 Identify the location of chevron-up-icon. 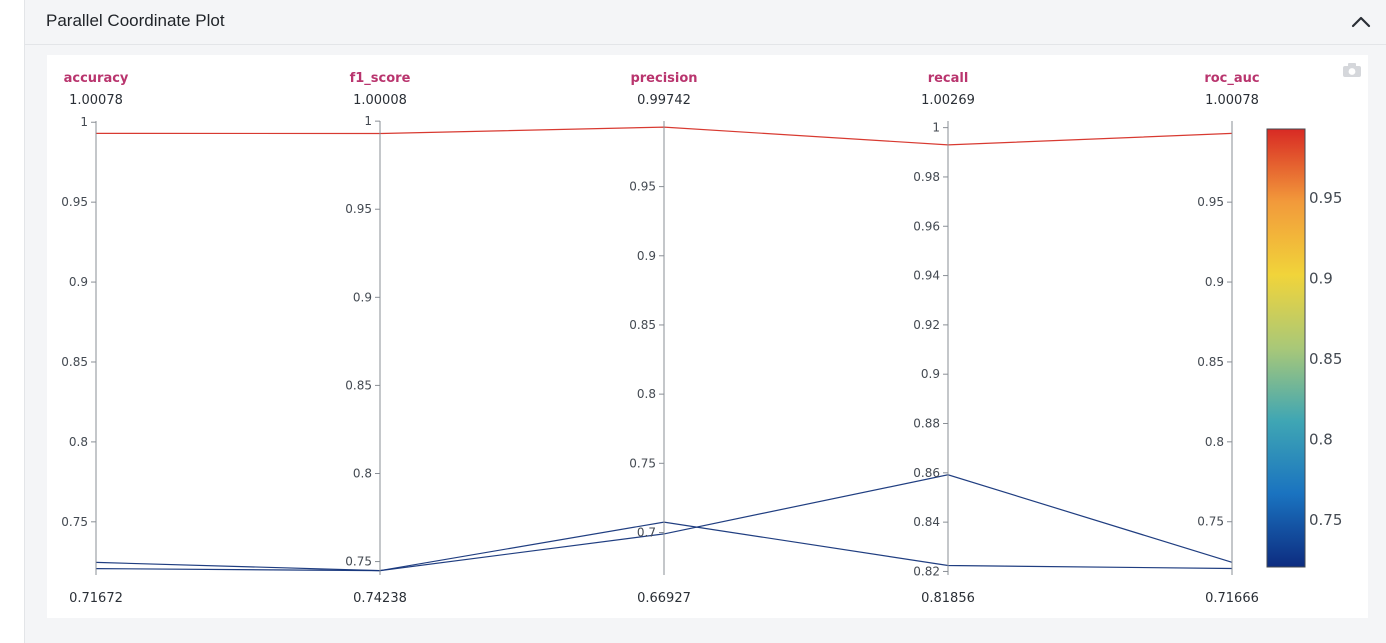
(1361, 22).